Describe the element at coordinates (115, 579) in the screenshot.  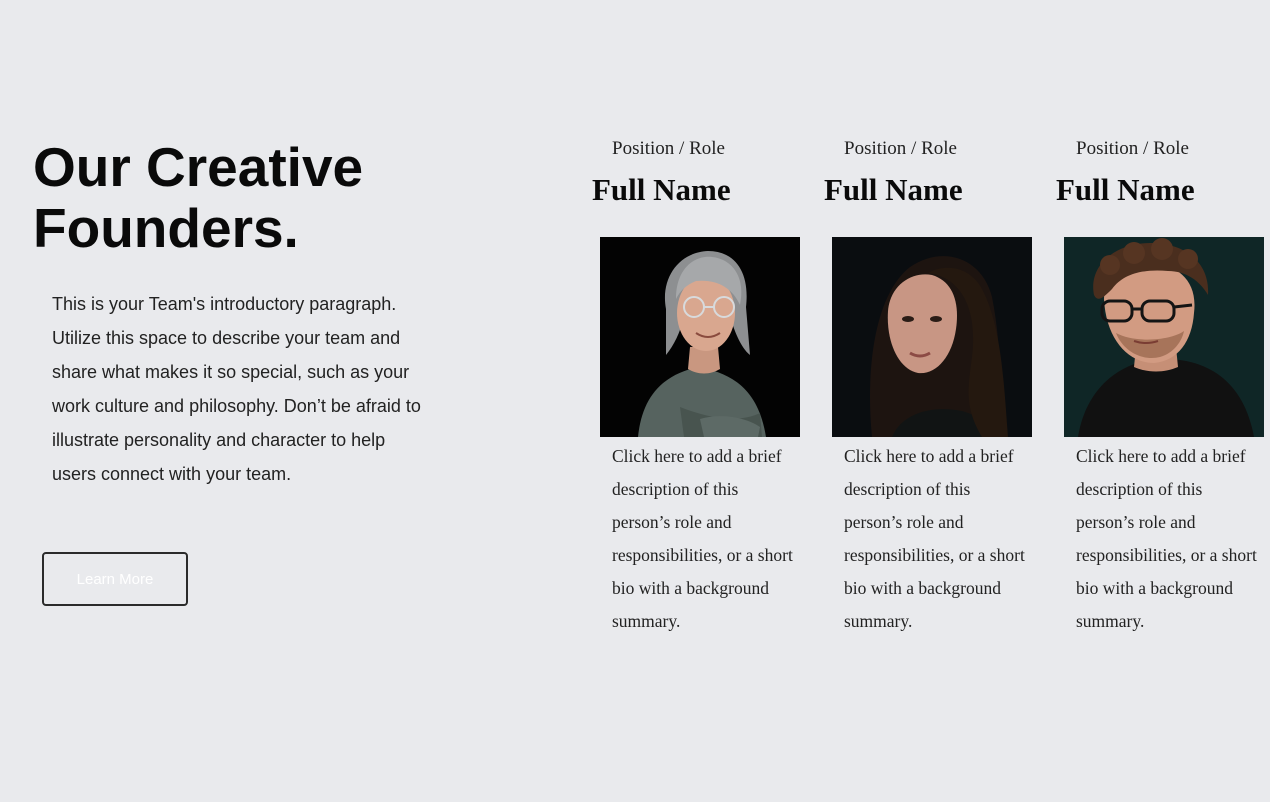
I see `learn-more-button: Learn More` at that location.